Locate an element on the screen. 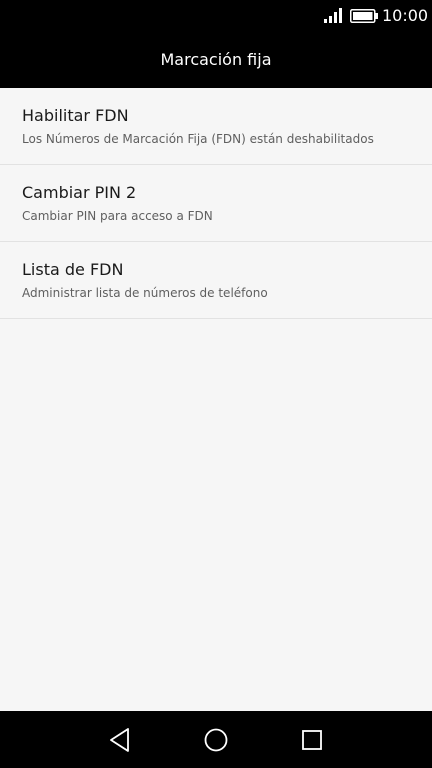  setting-title: Habilitar FDN is located at coordinates (75, 115).